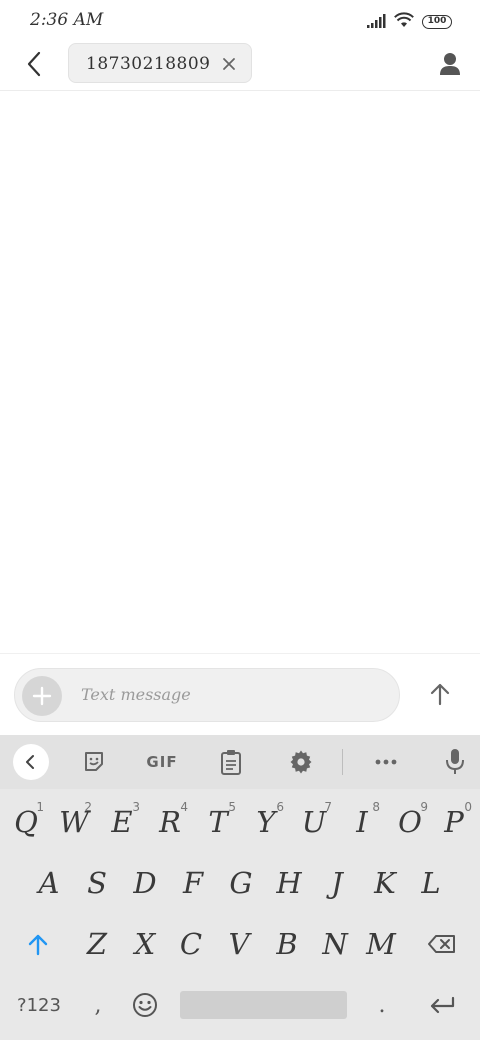  I want to click on backspace-key, so click(442, 944).